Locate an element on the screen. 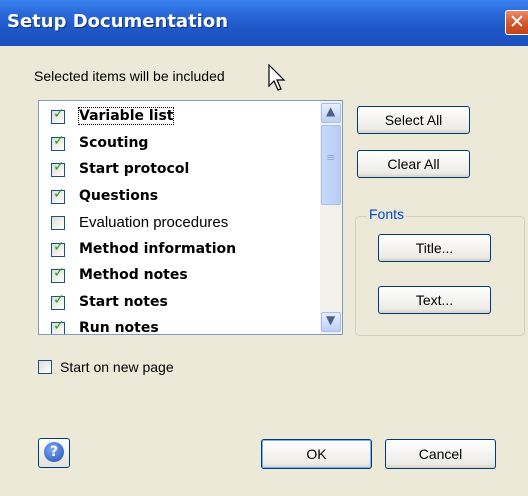  list-item: ✓ Method notes is located at coordinates (182, 277).